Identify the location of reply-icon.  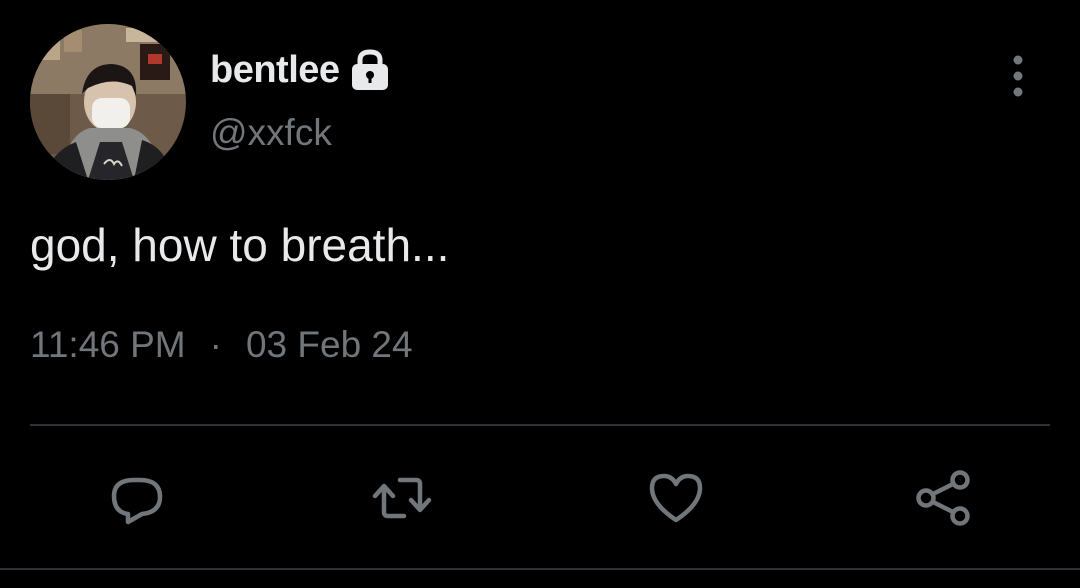
(136, 498).